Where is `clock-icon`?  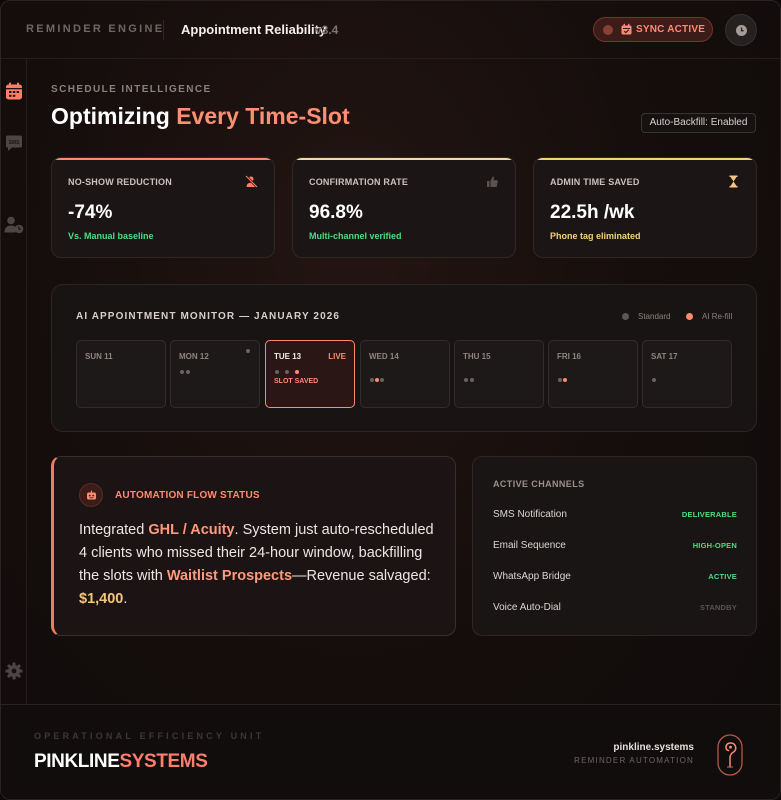
clock-icon is located at coordinates (741, 30).